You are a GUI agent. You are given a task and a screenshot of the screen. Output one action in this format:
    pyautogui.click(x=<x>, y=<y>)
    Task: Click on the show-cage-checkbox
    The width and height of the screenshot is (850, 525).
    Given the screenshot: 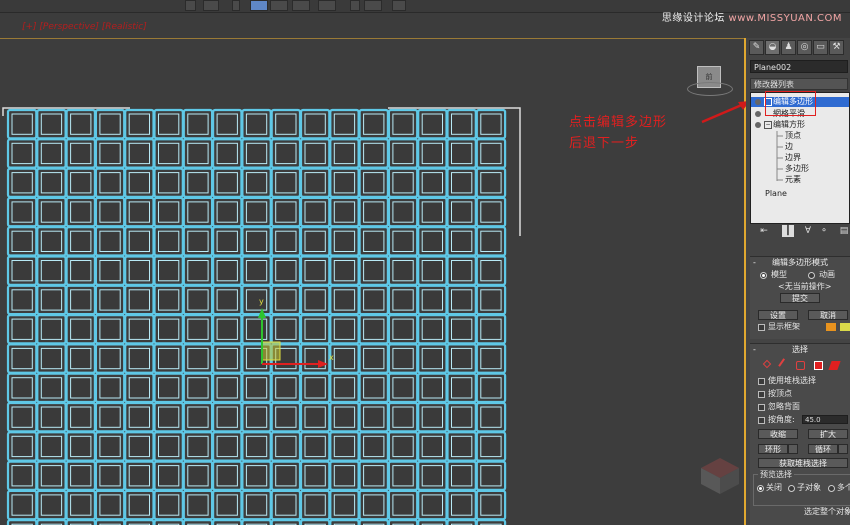 What is the action you would take?
    pyautogui.click(x=761, y=327)
    